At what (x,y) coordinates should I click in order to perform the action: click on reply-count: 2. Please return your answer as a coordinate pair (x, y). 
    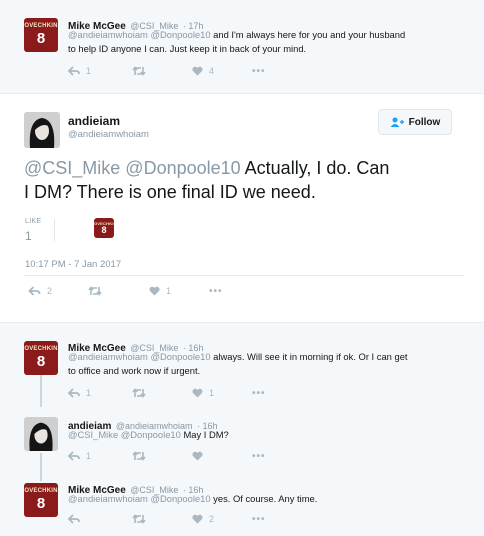
    Looking at the image, I should click on (50, 291).